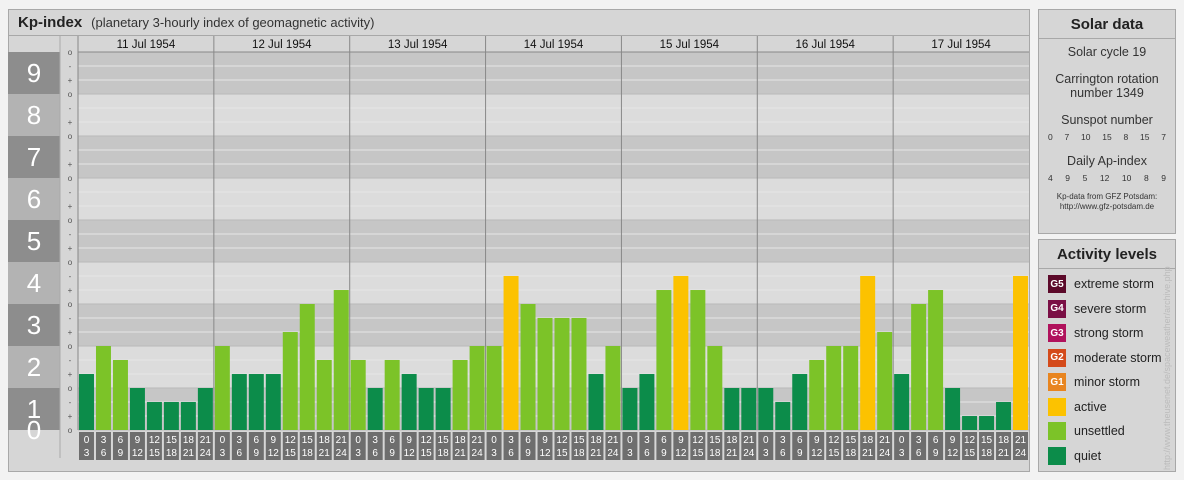  I want to click on ap-value-6: 9, so click(1163, 178).